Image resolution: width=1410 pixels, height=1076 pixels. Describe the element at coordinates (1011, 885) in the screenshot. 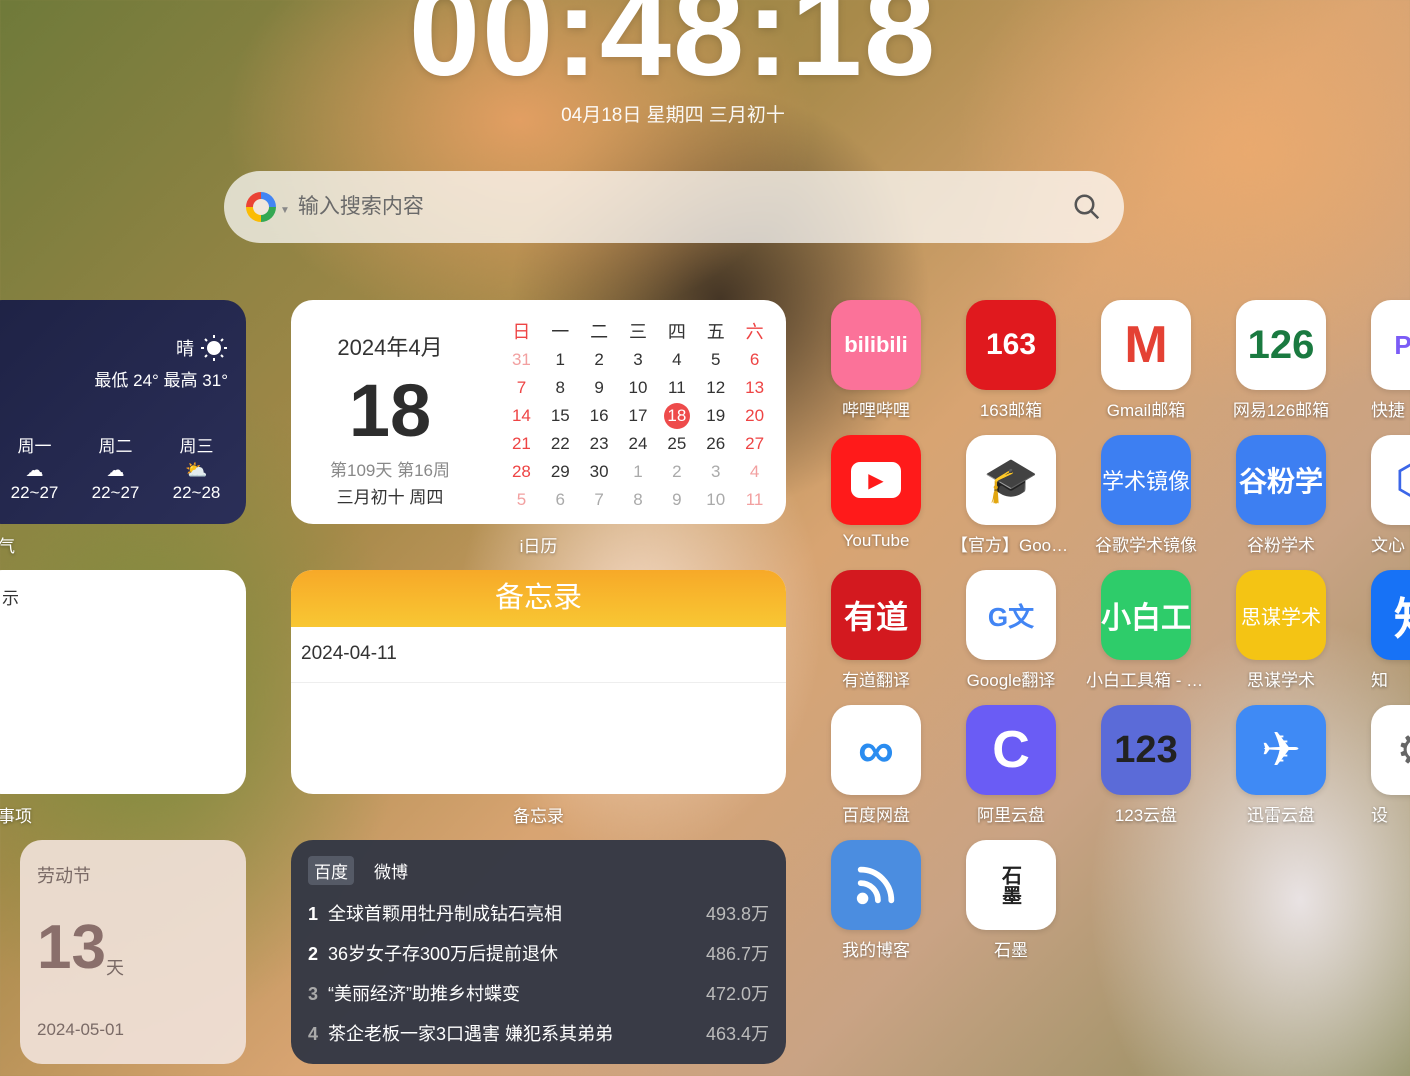

I see `shimo-icon: 石墨` at that location.